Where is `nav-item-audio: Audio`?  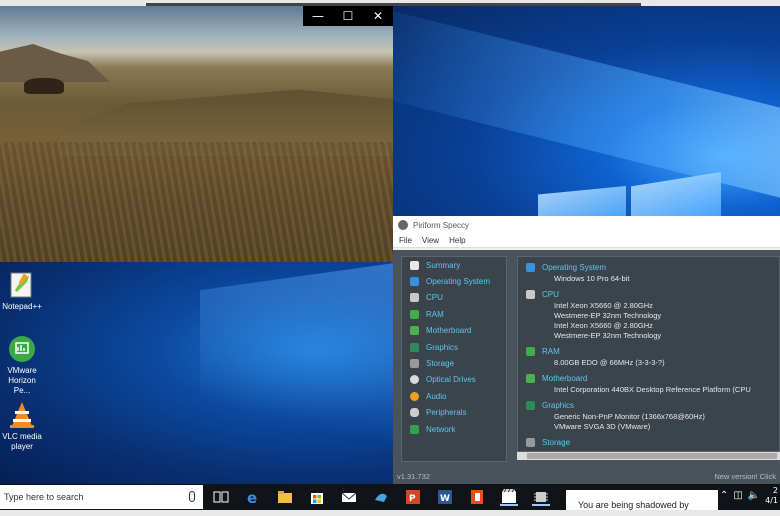
nav-item-audio: Audio is located at coordinates (454, 396).